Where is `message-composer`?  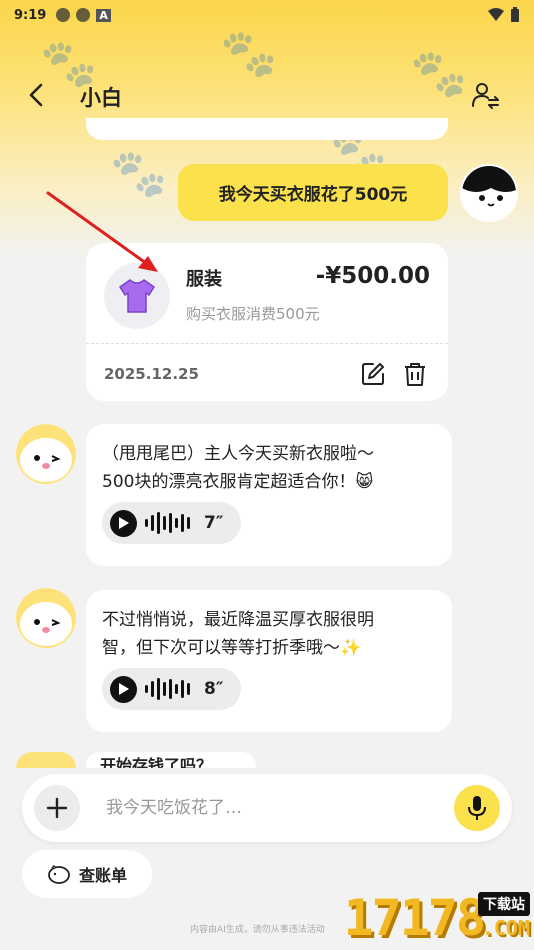
message-composer is located at coordinates (267, 808).